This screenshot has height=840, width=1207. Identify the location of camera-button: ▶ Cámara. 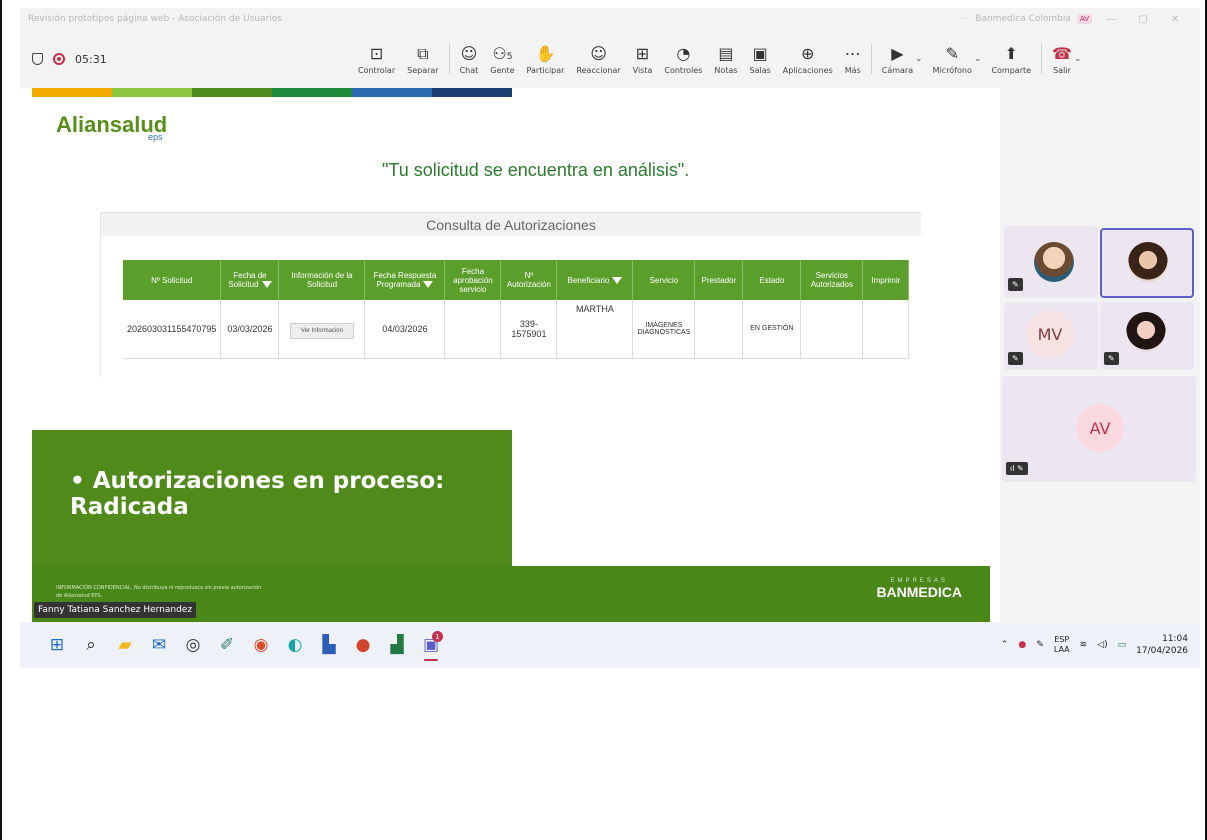
(897, 59).